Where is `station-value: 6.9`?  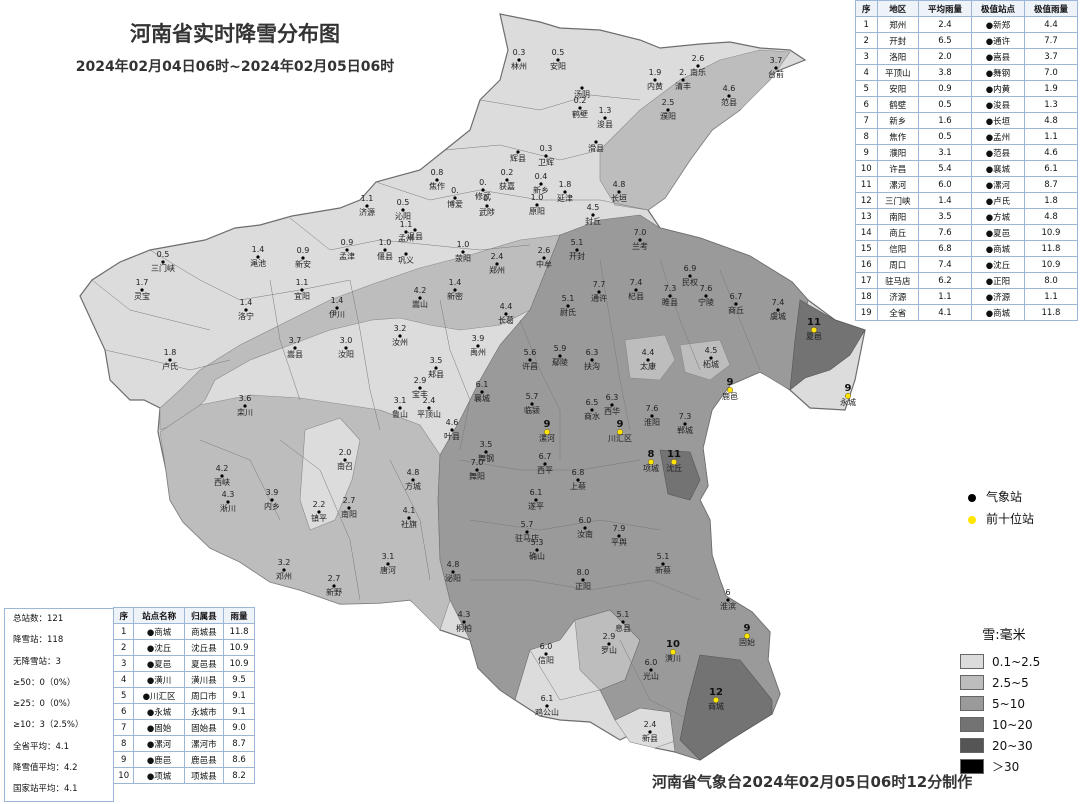 station-value: 6.9 is located at coordinates (690, 268).